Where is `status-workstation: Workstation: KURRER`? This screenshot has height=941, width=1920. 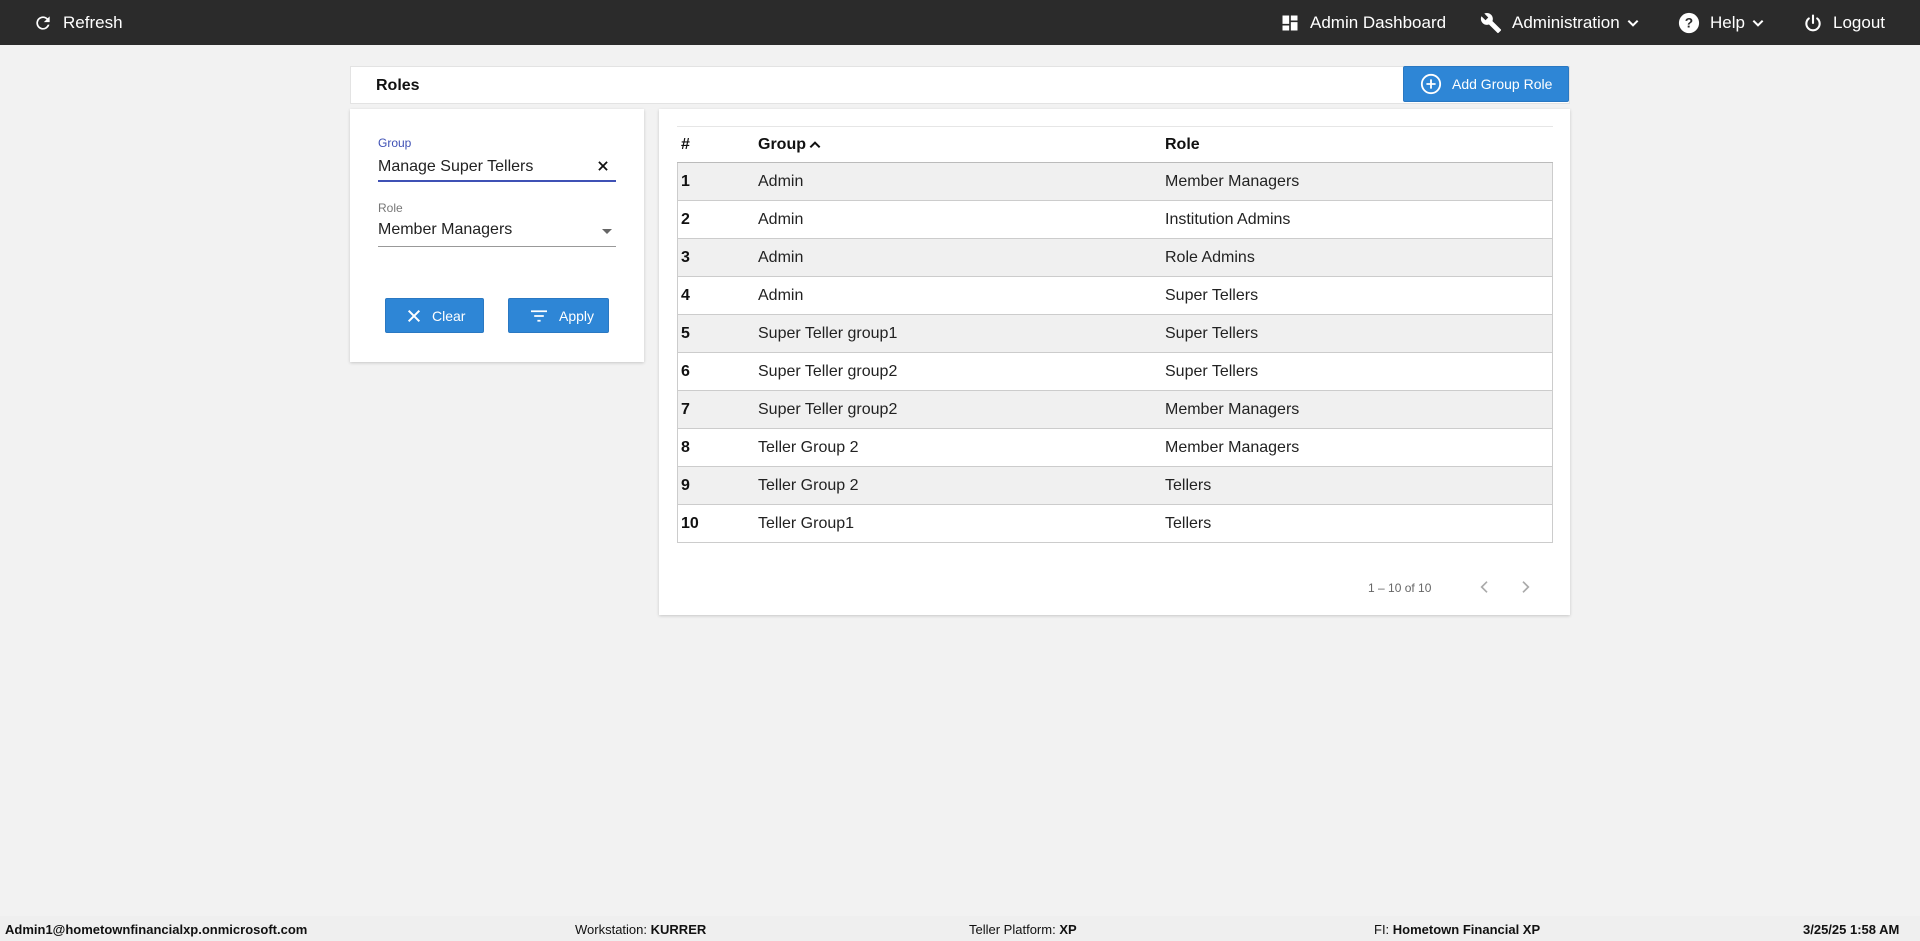 status-workstation: Workstation: KURRER is located at coordinates (640, 929).